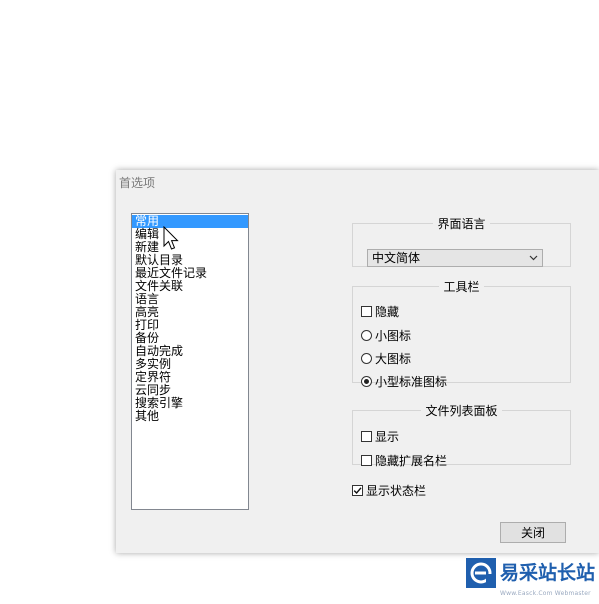  What do you see at coordinates (481, 572) in the screenshot?
I see `site-logo-icon` at bounding box center [481, 572].